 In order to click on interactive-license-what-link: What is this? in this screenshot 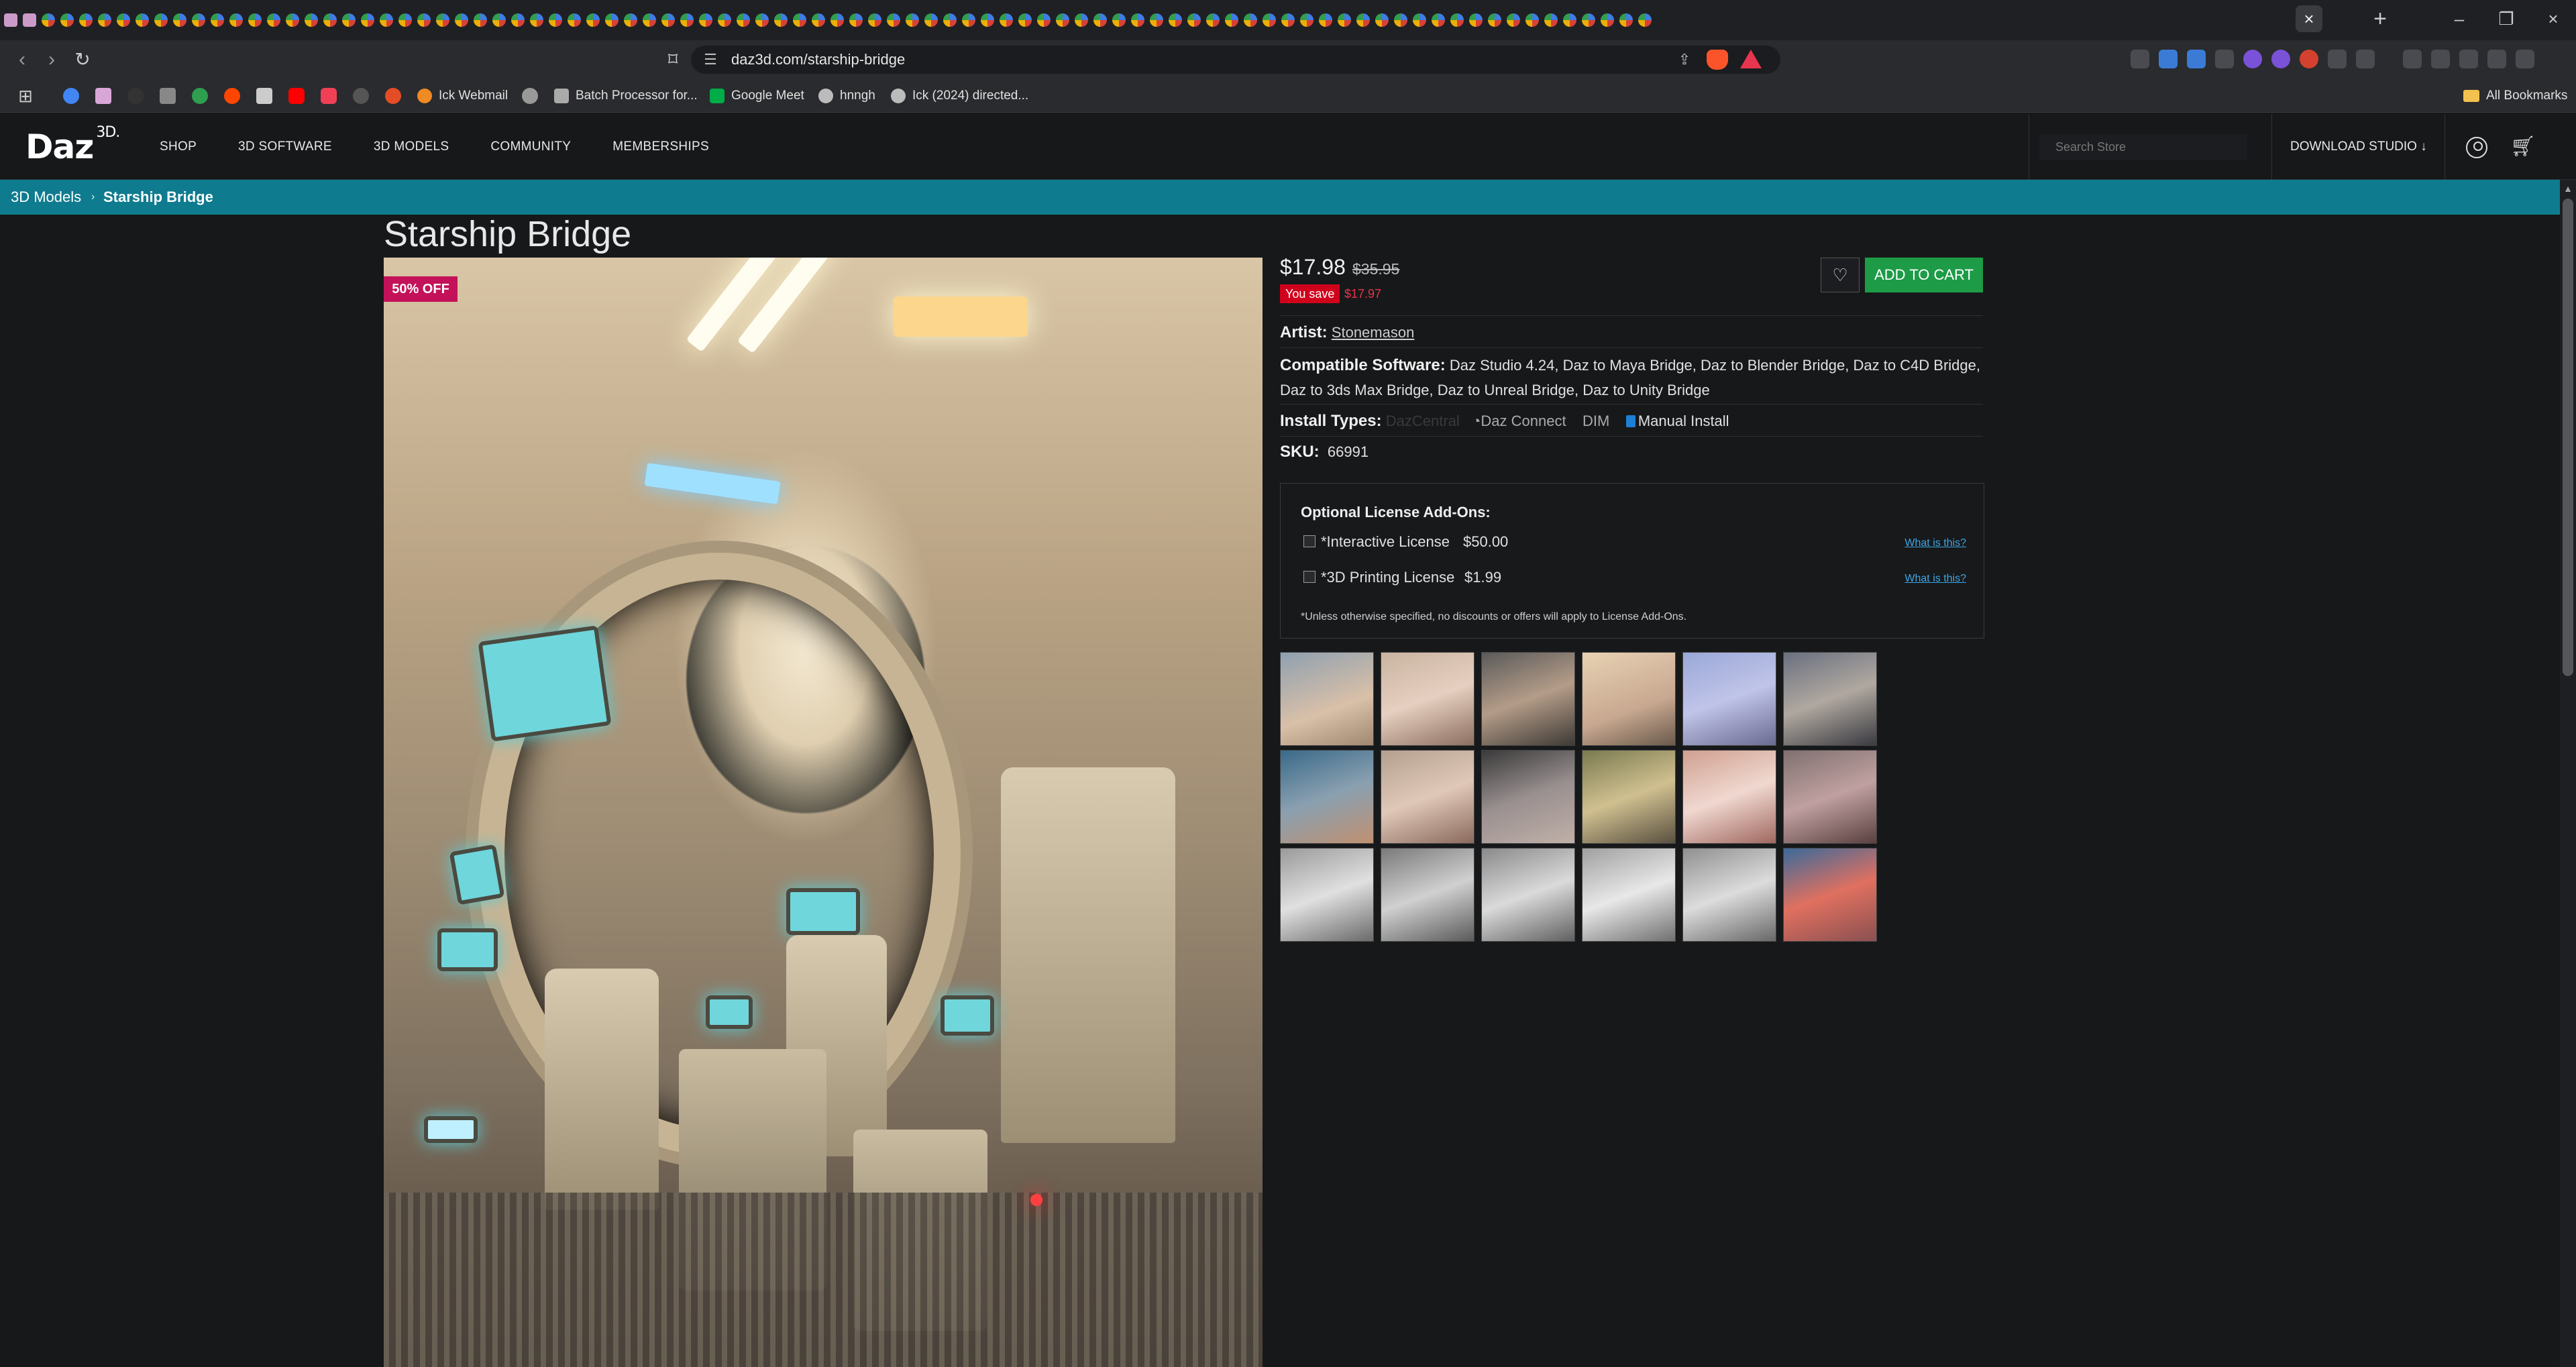, I will do `click(1935, 543)`.